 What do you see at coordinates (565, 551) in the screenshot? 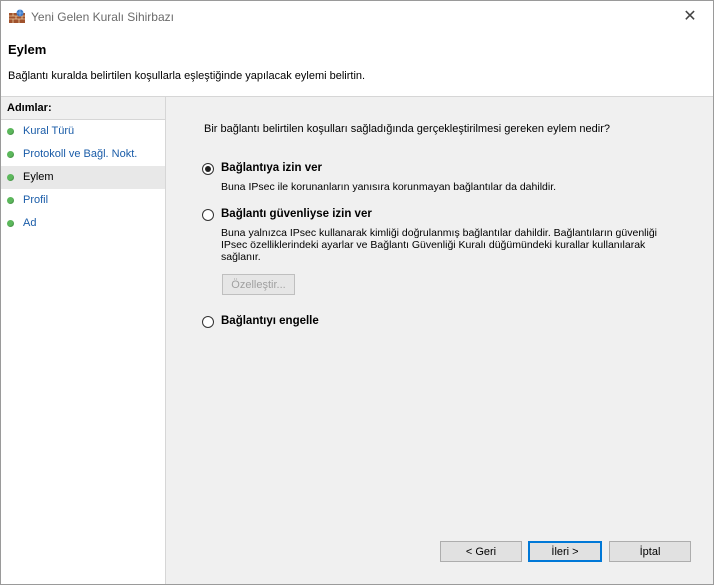
I see `next-button: İleri >` at bounding box center [565, 551].